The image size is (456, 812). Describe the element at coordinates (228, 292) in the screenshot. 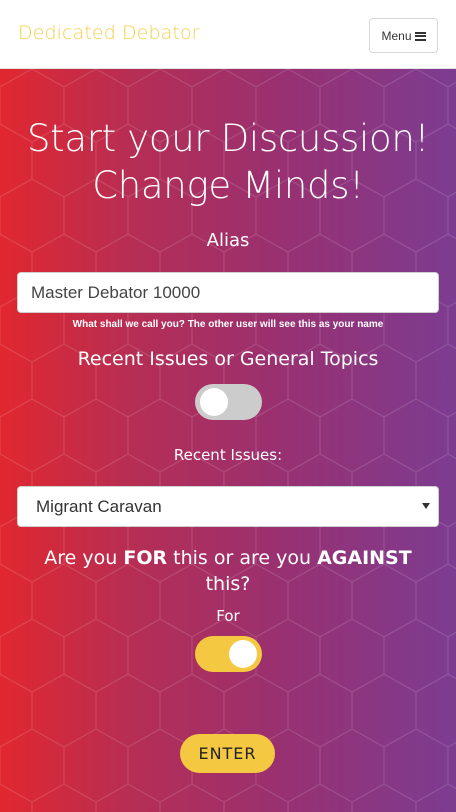

I see `alias-input` at that location.